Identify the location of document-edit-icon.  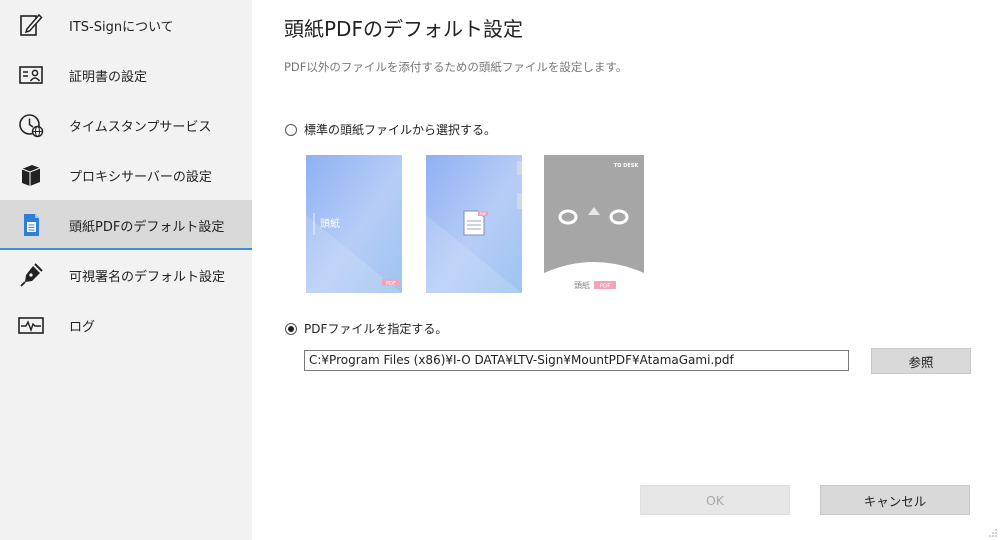
(31, 25).